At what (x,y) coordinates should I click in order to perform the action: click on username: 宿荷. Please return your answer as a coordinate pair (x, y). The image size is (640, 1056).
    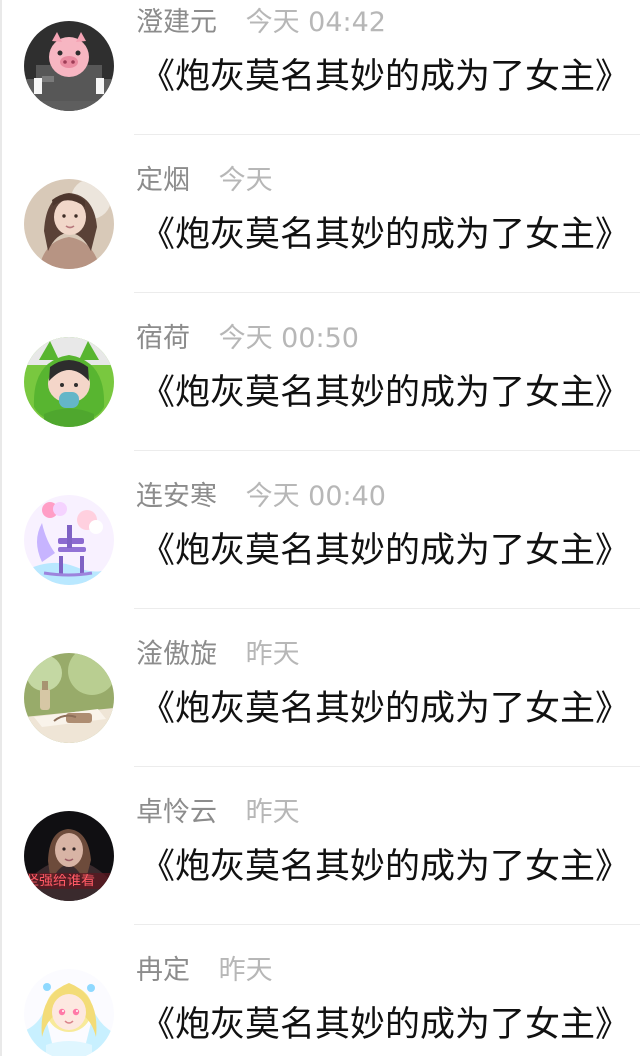
    Looking at the image, I should click on (163, 338).